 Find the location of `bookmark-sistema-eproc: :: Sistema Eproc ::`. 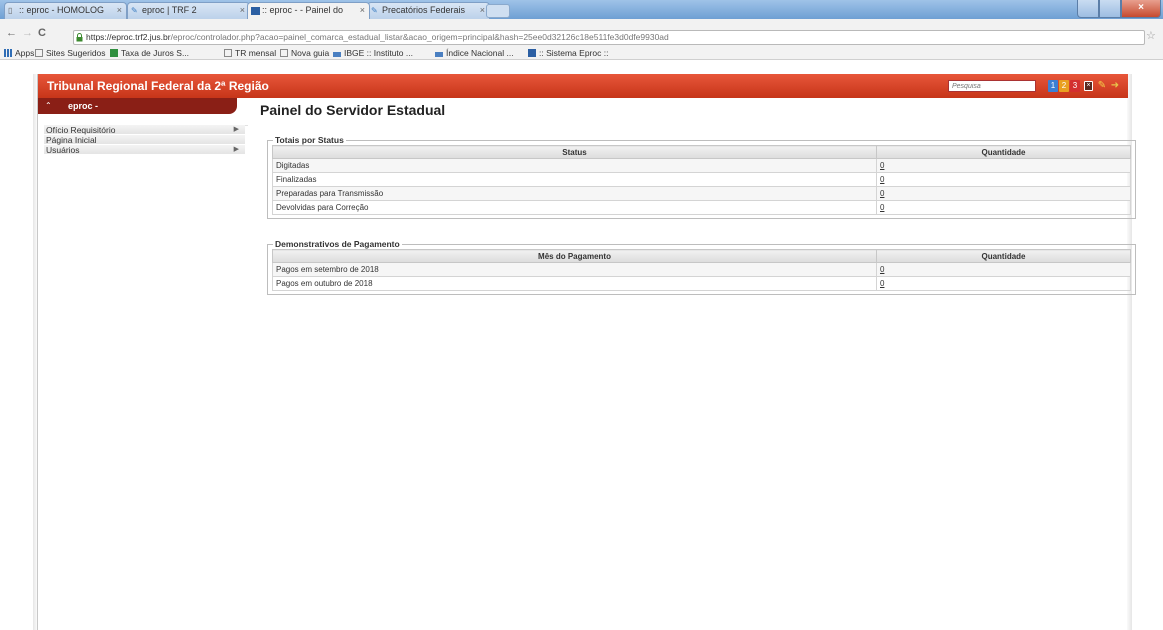

bookmark-sistema-eproc: :: Sistema Eproc :: is located at coordinates (568, 53).